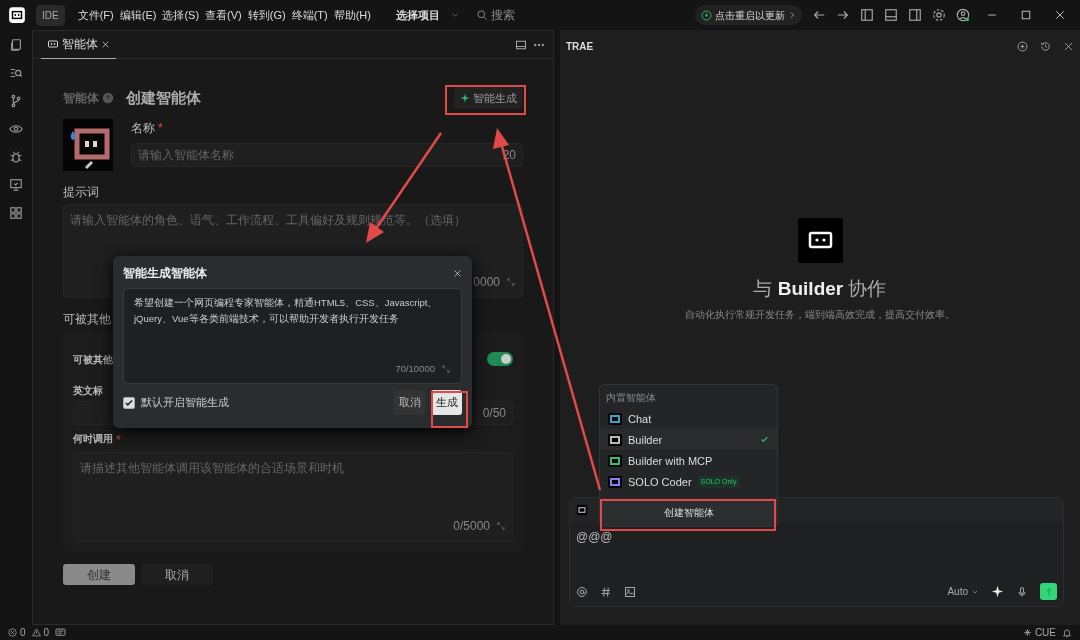 The image size is (1080, 640). What do you see at coordinates (939, 15) in the screenshot?
I see `settings-icon` at bounding box center [939, 15].